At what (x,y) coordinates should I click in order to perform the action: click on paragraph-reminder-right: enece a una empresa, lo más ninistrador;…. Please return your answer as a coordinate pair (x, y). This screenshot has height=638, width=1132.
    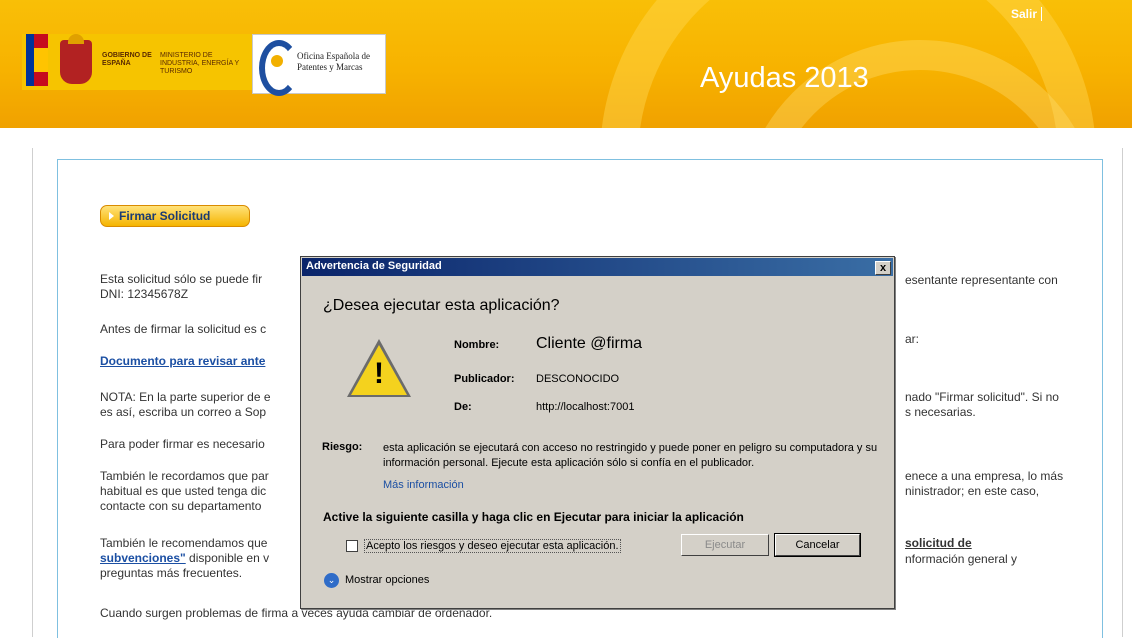
    Looking at the image, I should click on (984, 484).